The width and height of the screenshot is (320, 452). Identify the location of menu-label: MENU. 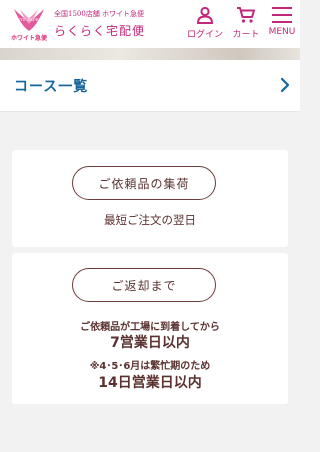
(282, 32).